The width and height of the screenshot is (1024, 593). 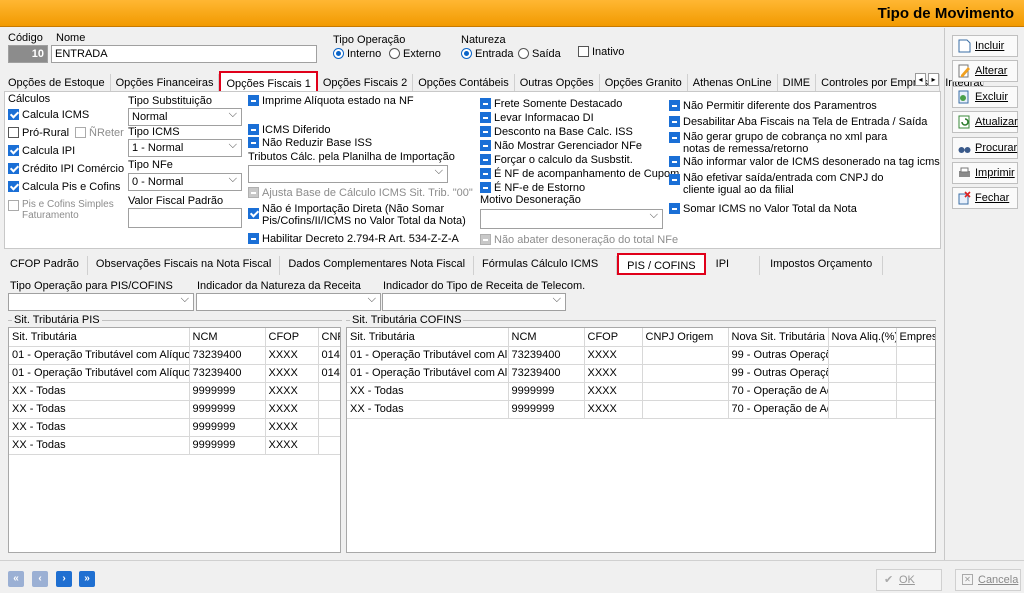 What do you see at coordinates (985, 198) in the screenshot?
I see `fechar-button: Fechar` at bounding box center [985, 198].